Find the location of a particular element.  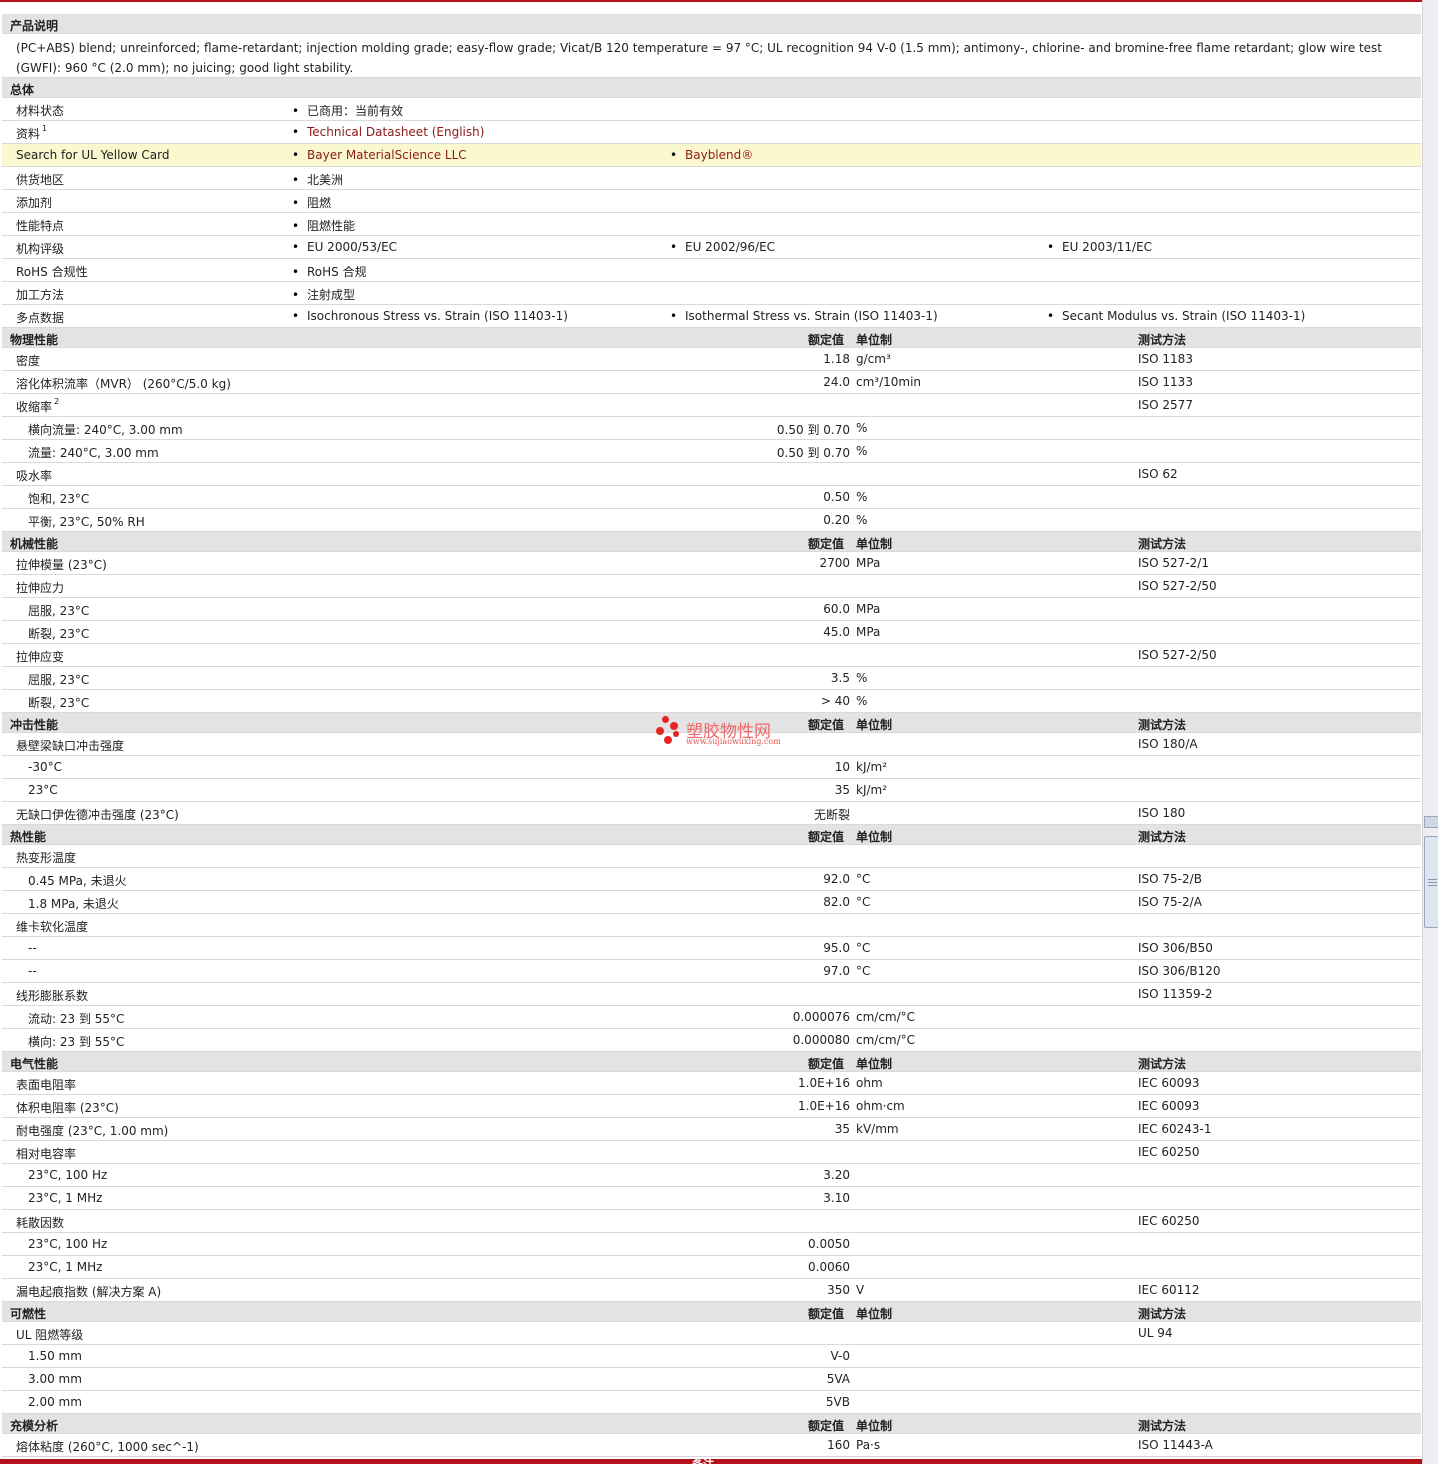

property-unit: % is located at coordinates (862, 428).